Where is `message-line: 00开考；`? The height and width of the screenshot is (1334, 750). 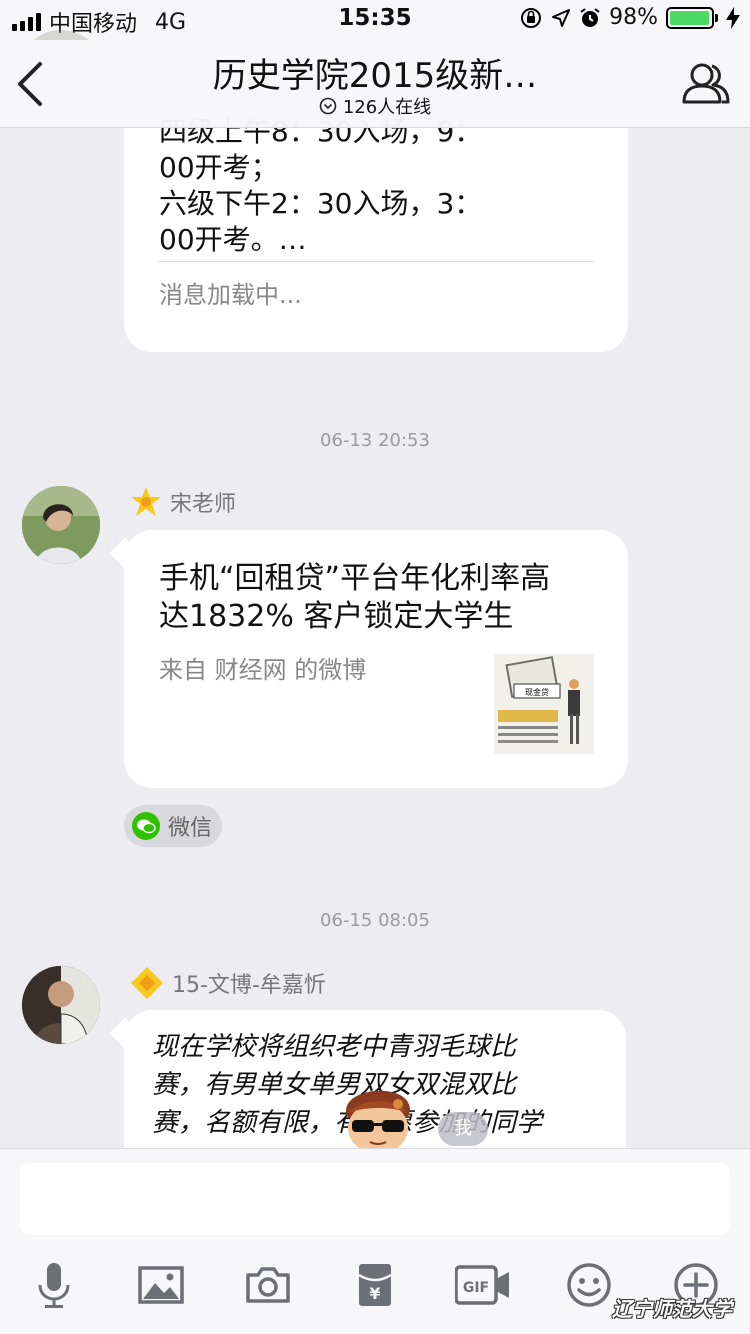 message-line: 00开考； is located at coordinates (219, 167).